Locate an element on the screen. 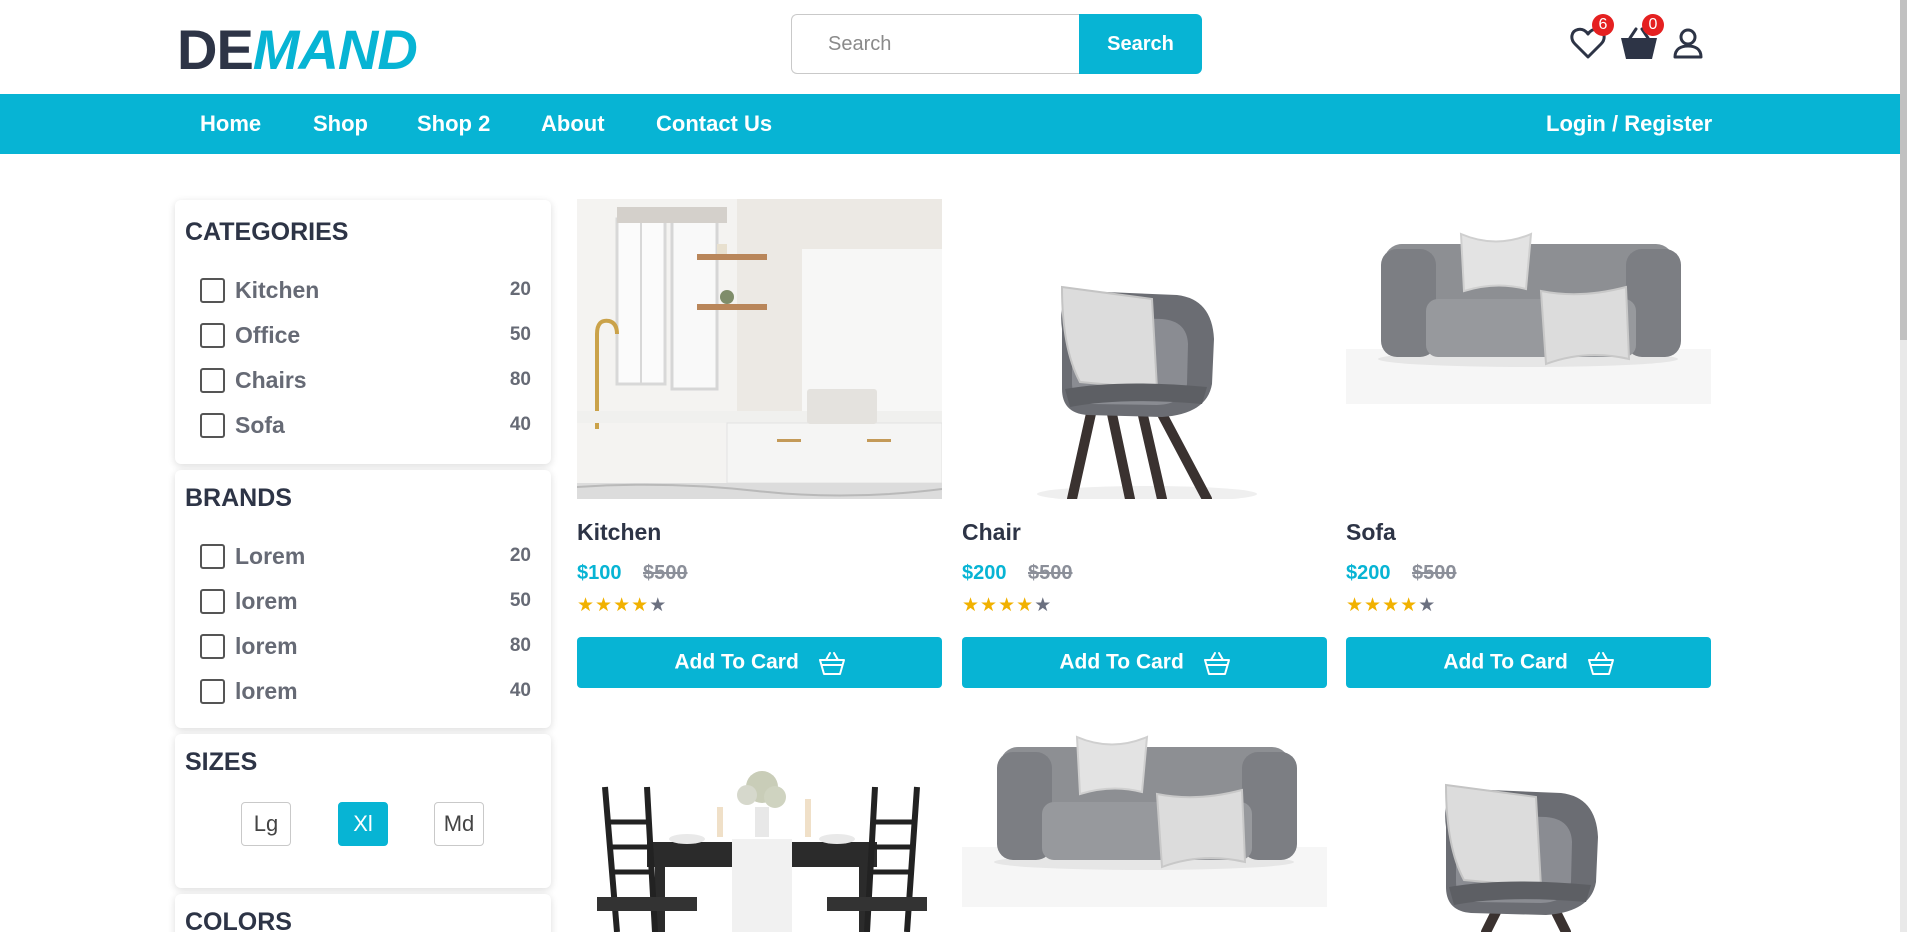  category-row: Kitchen 20 is located at coordinates (365, 290).